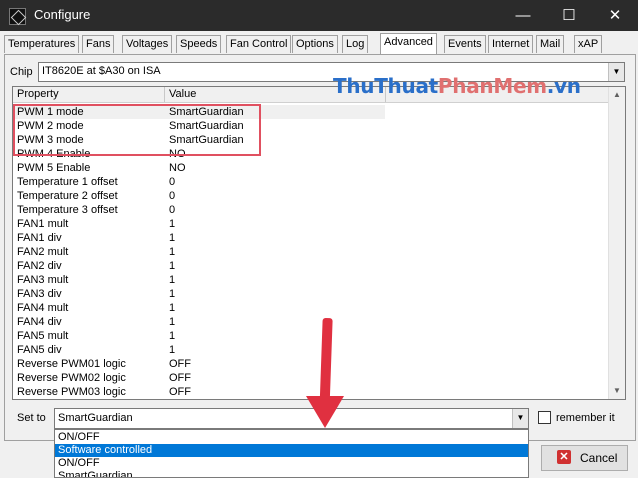  Describe the element at coordinates (311, 182) in the screenshot. I see `table-row: Temperature 1 offset 0` at that location.